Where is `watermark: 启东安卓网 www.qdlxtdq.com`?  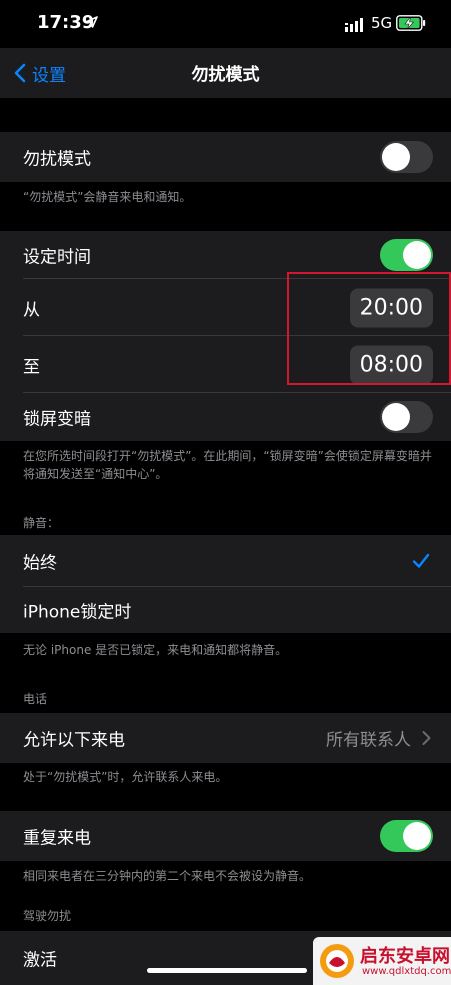 watermark: 启东安卓网 www.qdlxtdq.com is located at coordinates (382, 961).